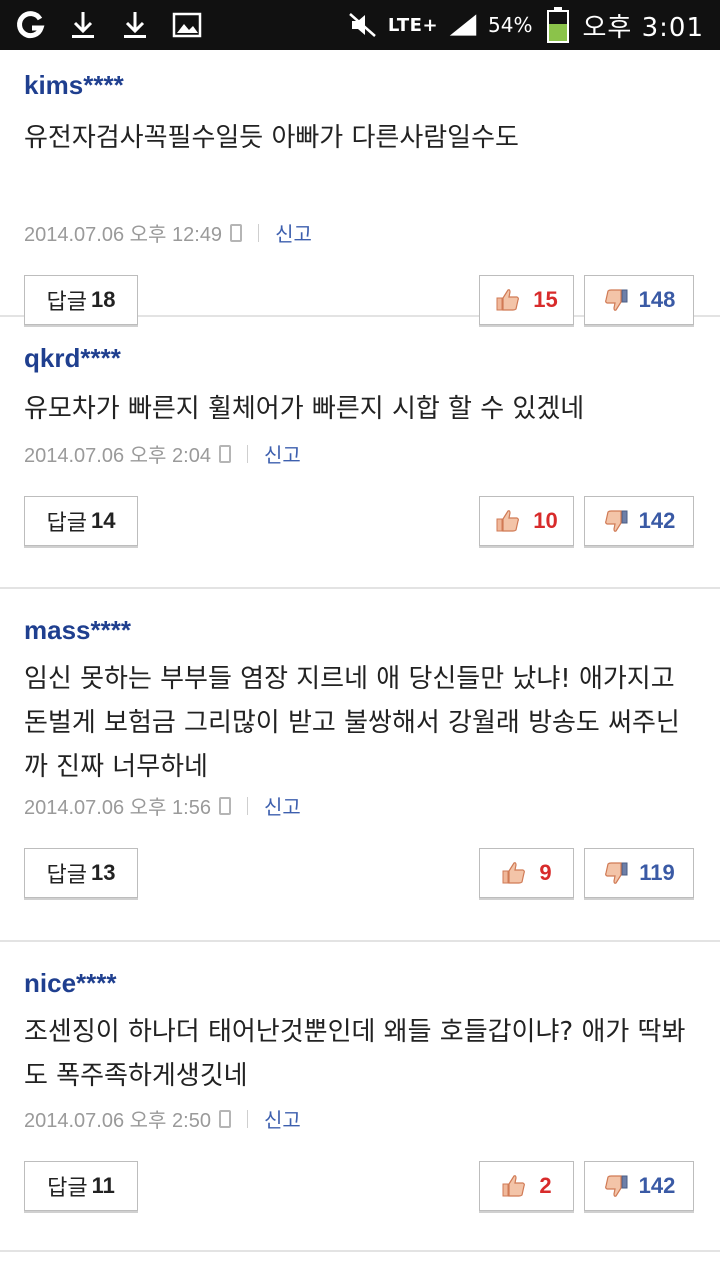  I want to click on reply-button: 답글 11, so click(81, 1186).